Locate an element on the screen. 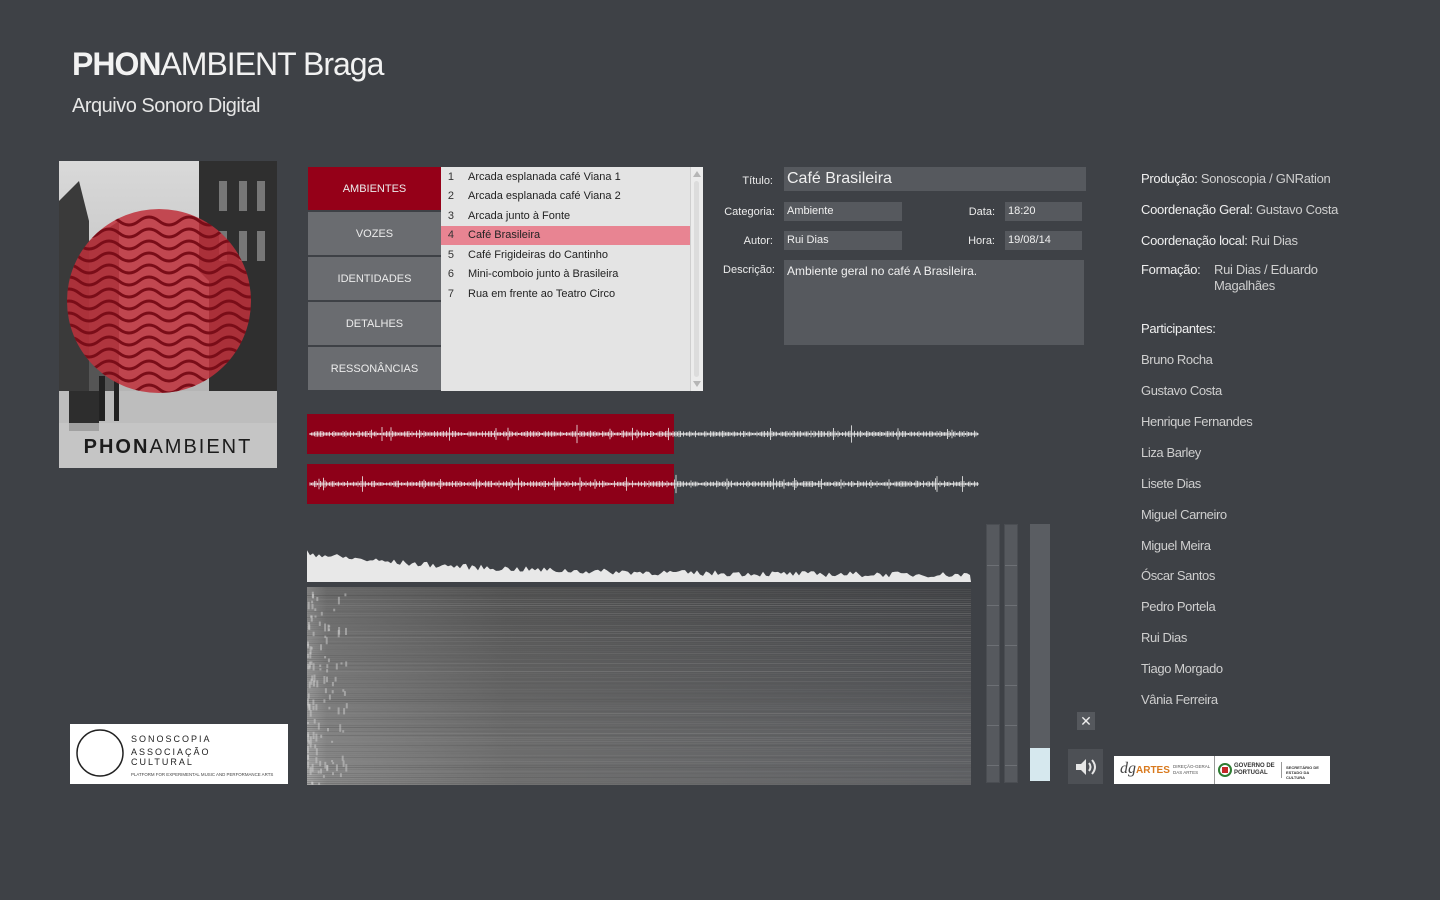 The width and height of the screenshot is (1440, 900). track-row-selected: 4 Café Brasileira is located at coordinates (565, 235).